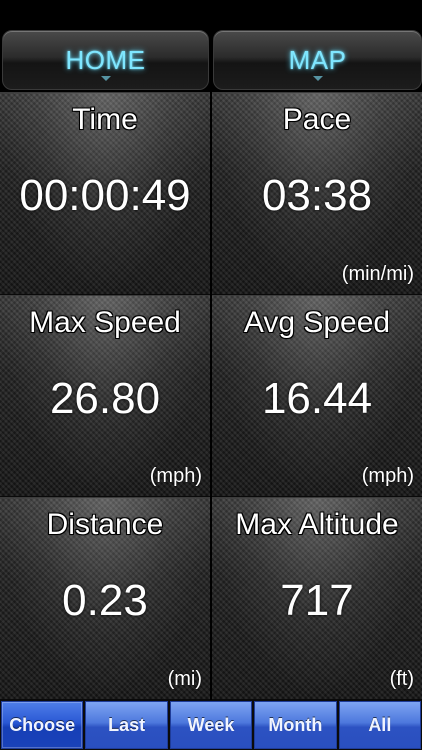 Image resolution: width=422 pixels, height=750 pixels. I want to click on home-button: HOME, so click(105, 60).